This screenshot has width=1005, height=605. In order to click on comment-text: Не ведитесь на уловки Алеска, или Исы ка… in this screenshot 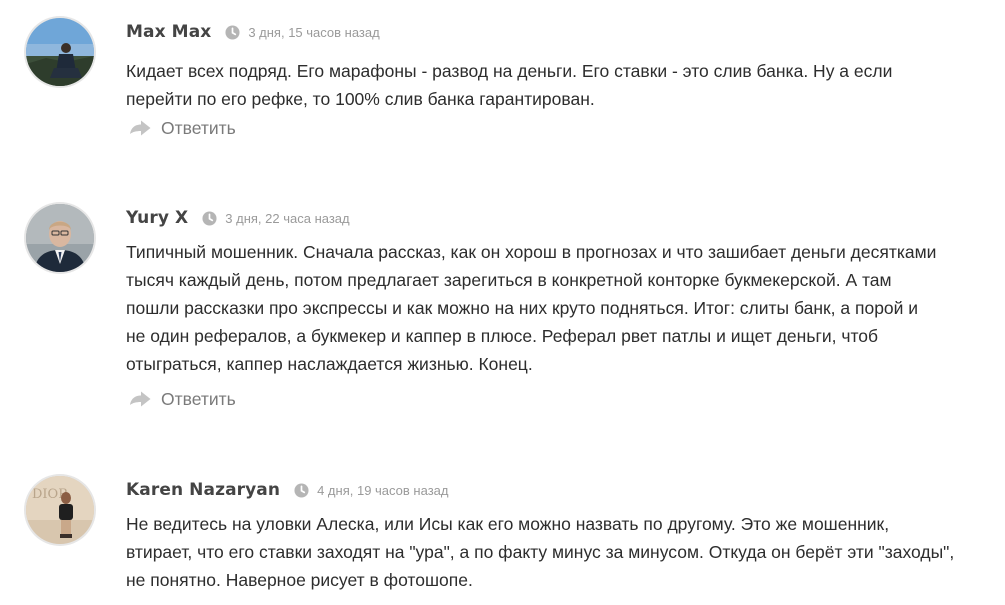, I will do `click(556, 552)`.